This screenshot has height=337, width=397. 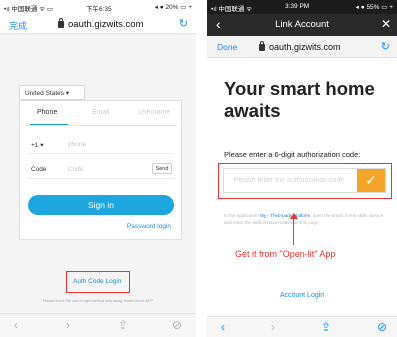 What do you see at coordinates (101, 145) in the screenshot?
I see `phone-row: +1 ▾ phone` at bounding box center [101, 145].